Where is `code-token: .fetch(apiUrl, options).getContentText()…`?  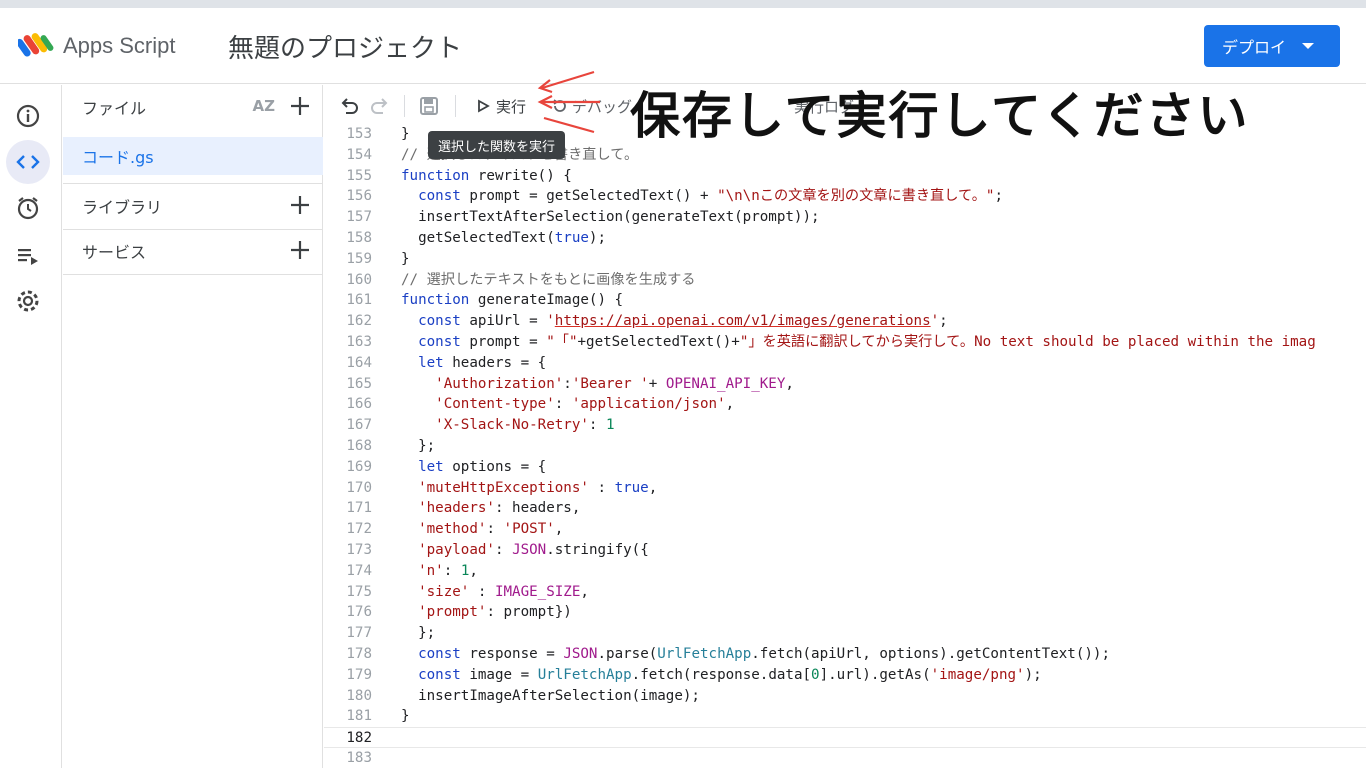
code-token: .fetch(apiUrl, options).getContentText()… is located at coordinates (930, 654).